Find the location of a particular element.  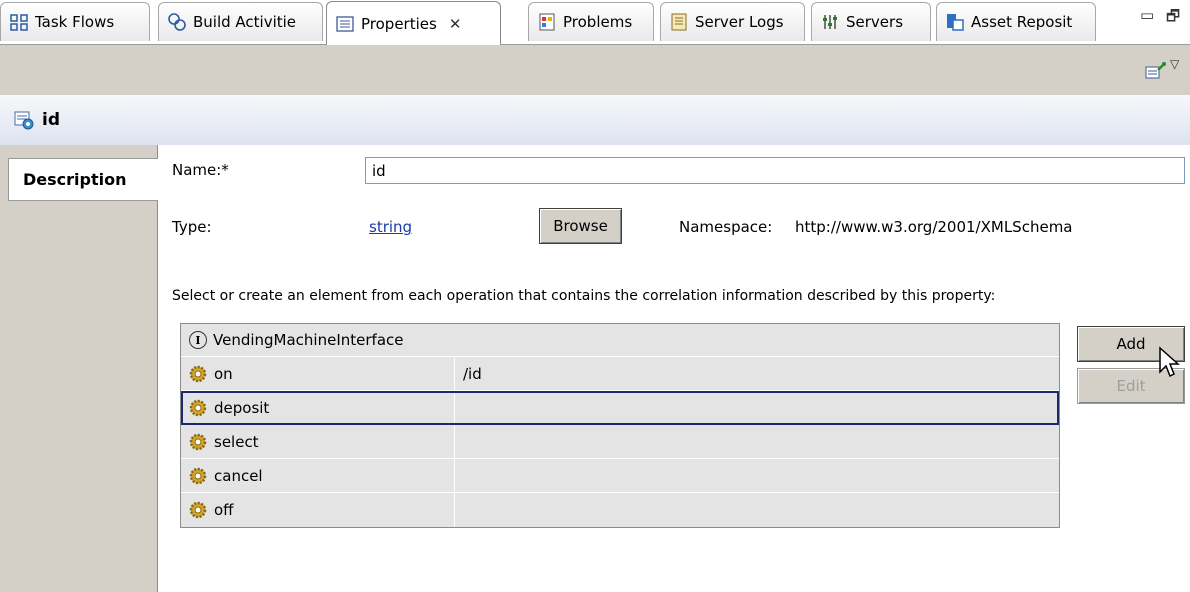

page-title: id is located at coordinates (51, 120).